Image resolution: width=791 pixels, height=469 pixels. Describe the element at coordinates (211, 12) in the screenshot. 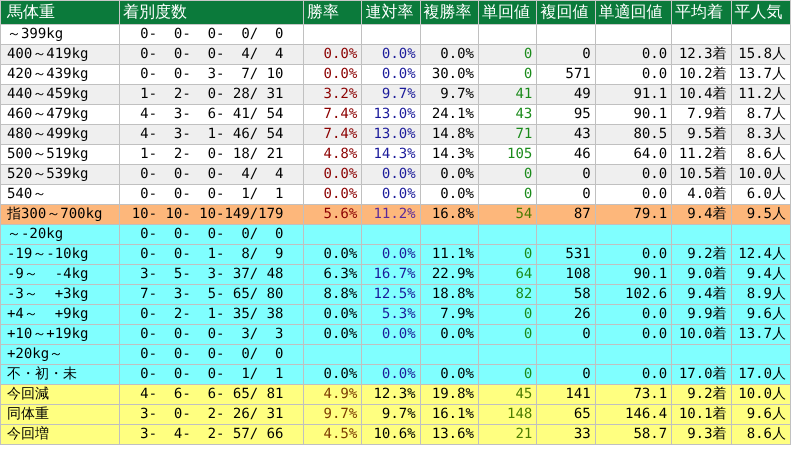

I see `column-header: 着別度数` at that location.